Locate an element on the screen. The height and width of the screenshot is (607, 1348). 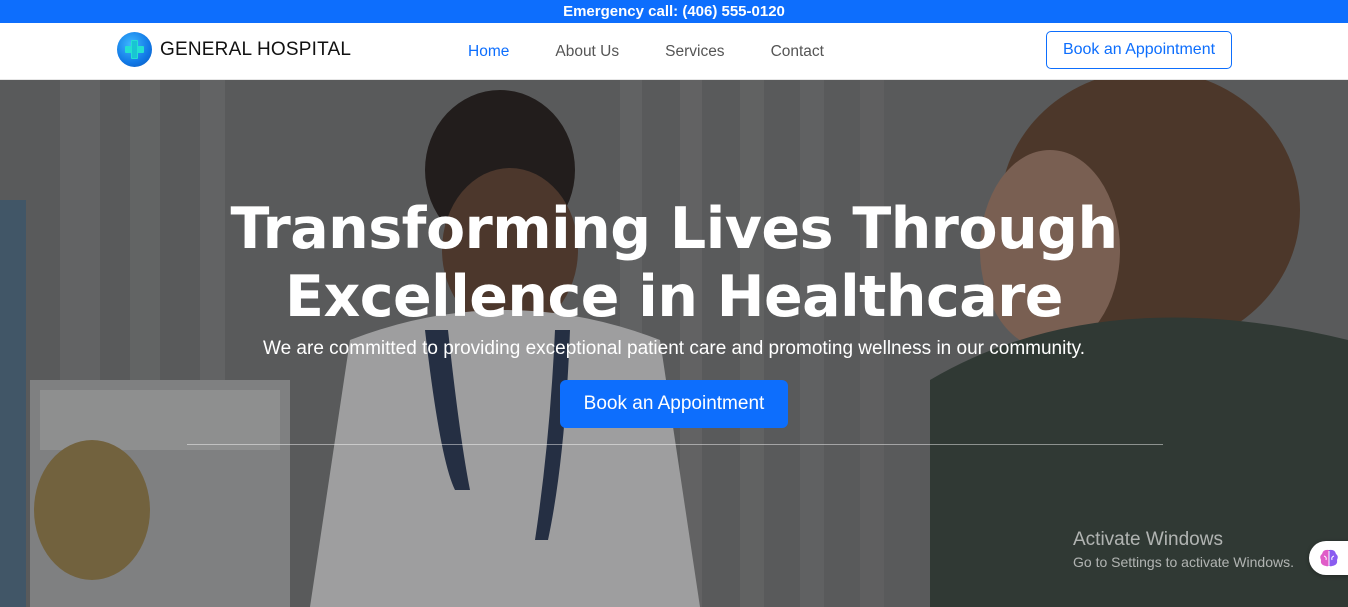
floating-assistant-button is located at coordinates (1328, 558).